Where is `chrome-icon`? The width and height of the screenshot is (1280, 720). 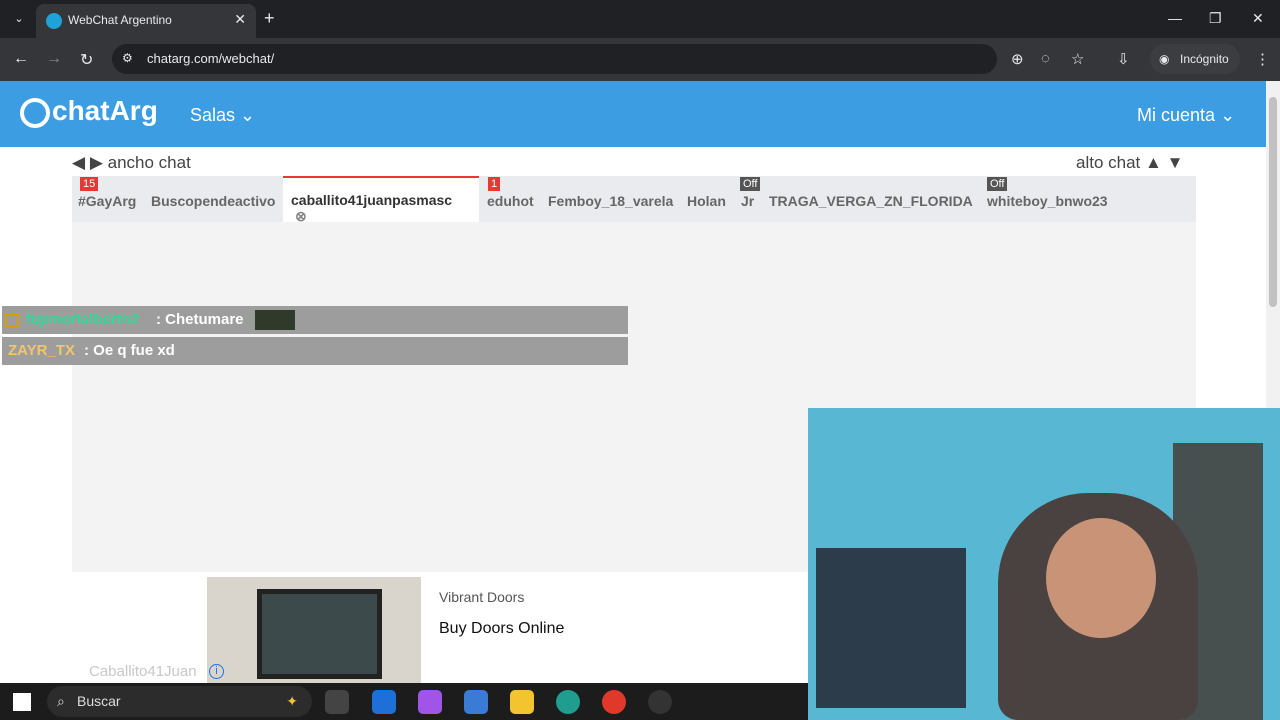 chrome-icon is located at coordinates (614, 702).